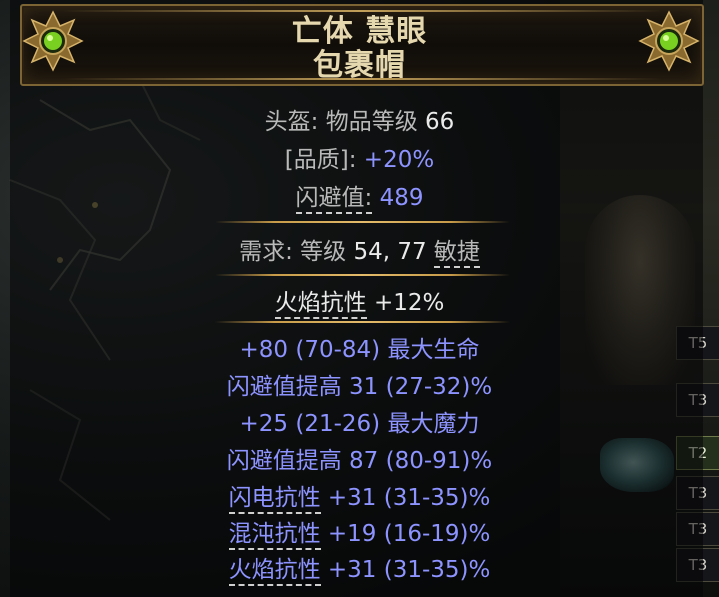 This screenshot has height=597, width=719. What do you see at coordinates (320, 160) in the screenshot?
I see `quality-label: [品质]:` at bounding box center [320, 160].